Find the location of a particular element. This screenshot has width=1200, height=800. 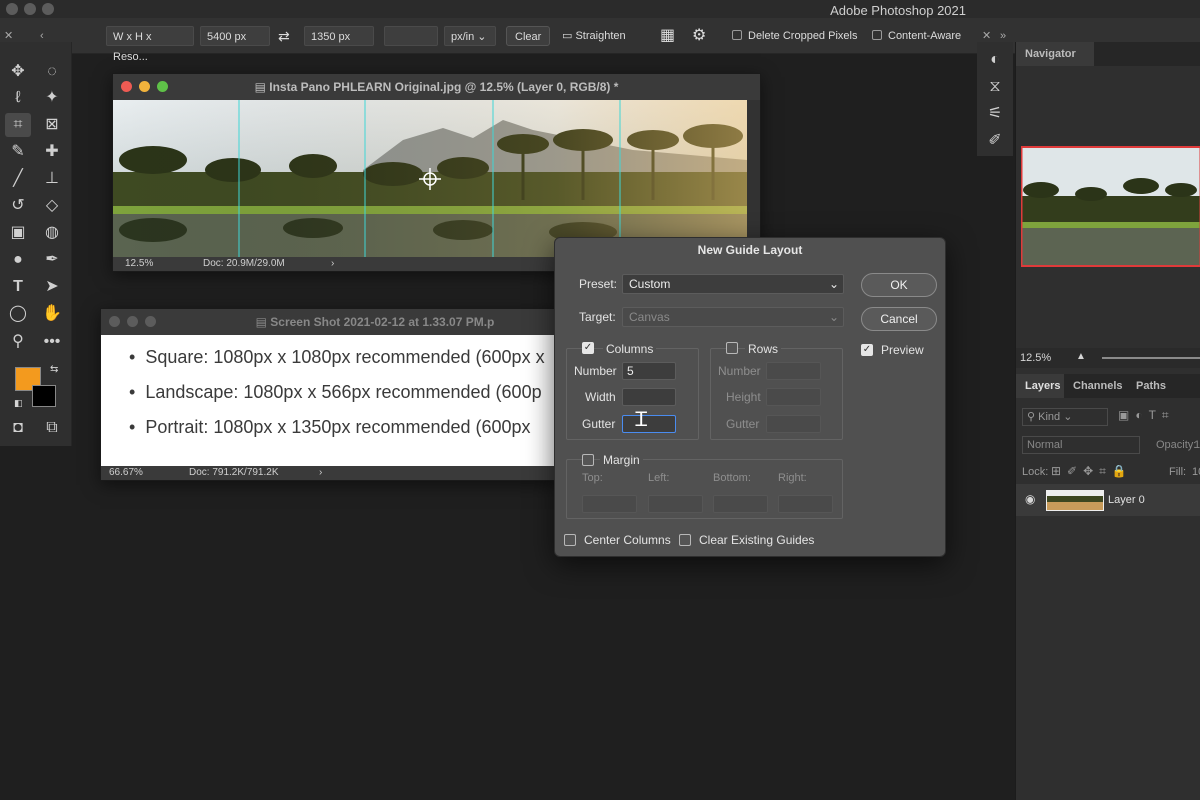

zoom-tool-icon: ⚲ is located at coordinates (18, 342).